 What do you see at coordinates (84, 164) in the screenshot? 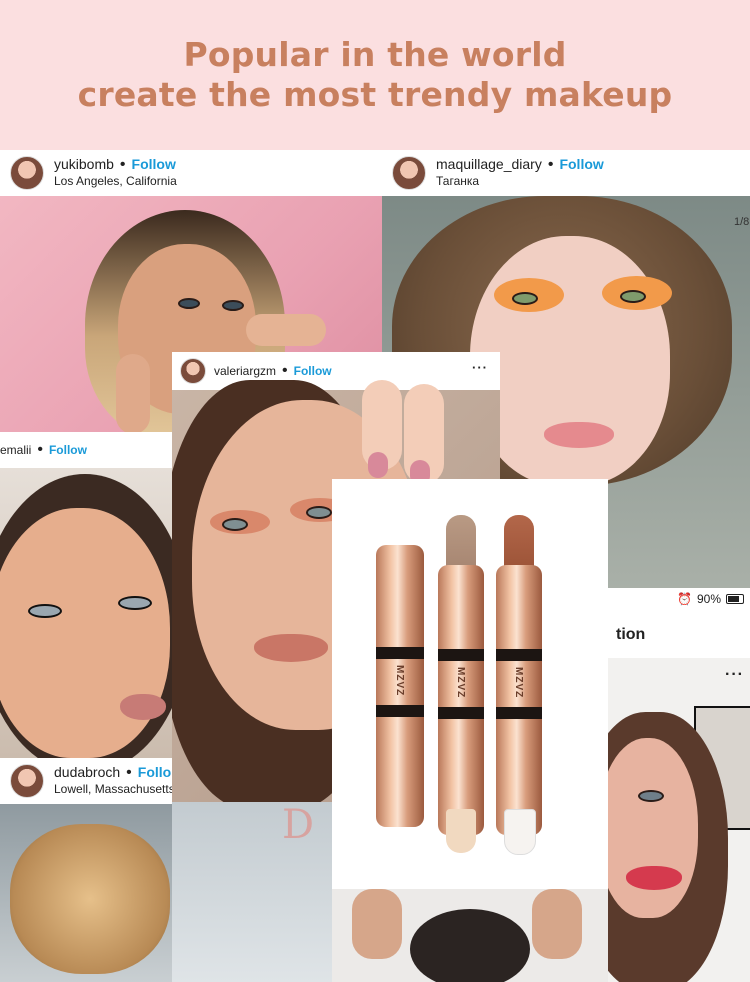
I see `username: yukibomb` at bounding box center [84, 164].